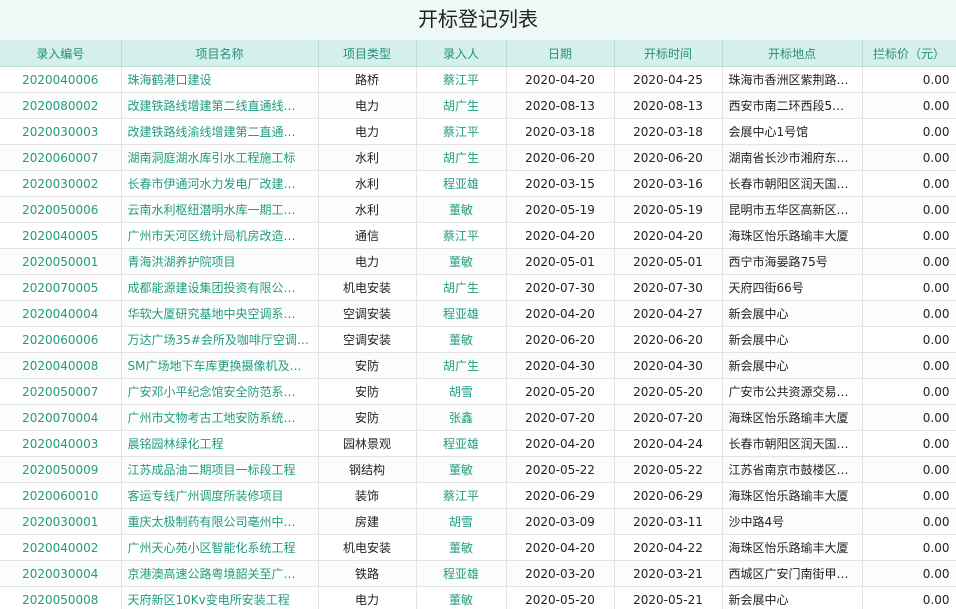 This screenshot has width=956, height=609. What do you see at coordinates (61, 417) in the screenshot?
I see `cell-code: 2020070004` at bounding box center [61, 417].